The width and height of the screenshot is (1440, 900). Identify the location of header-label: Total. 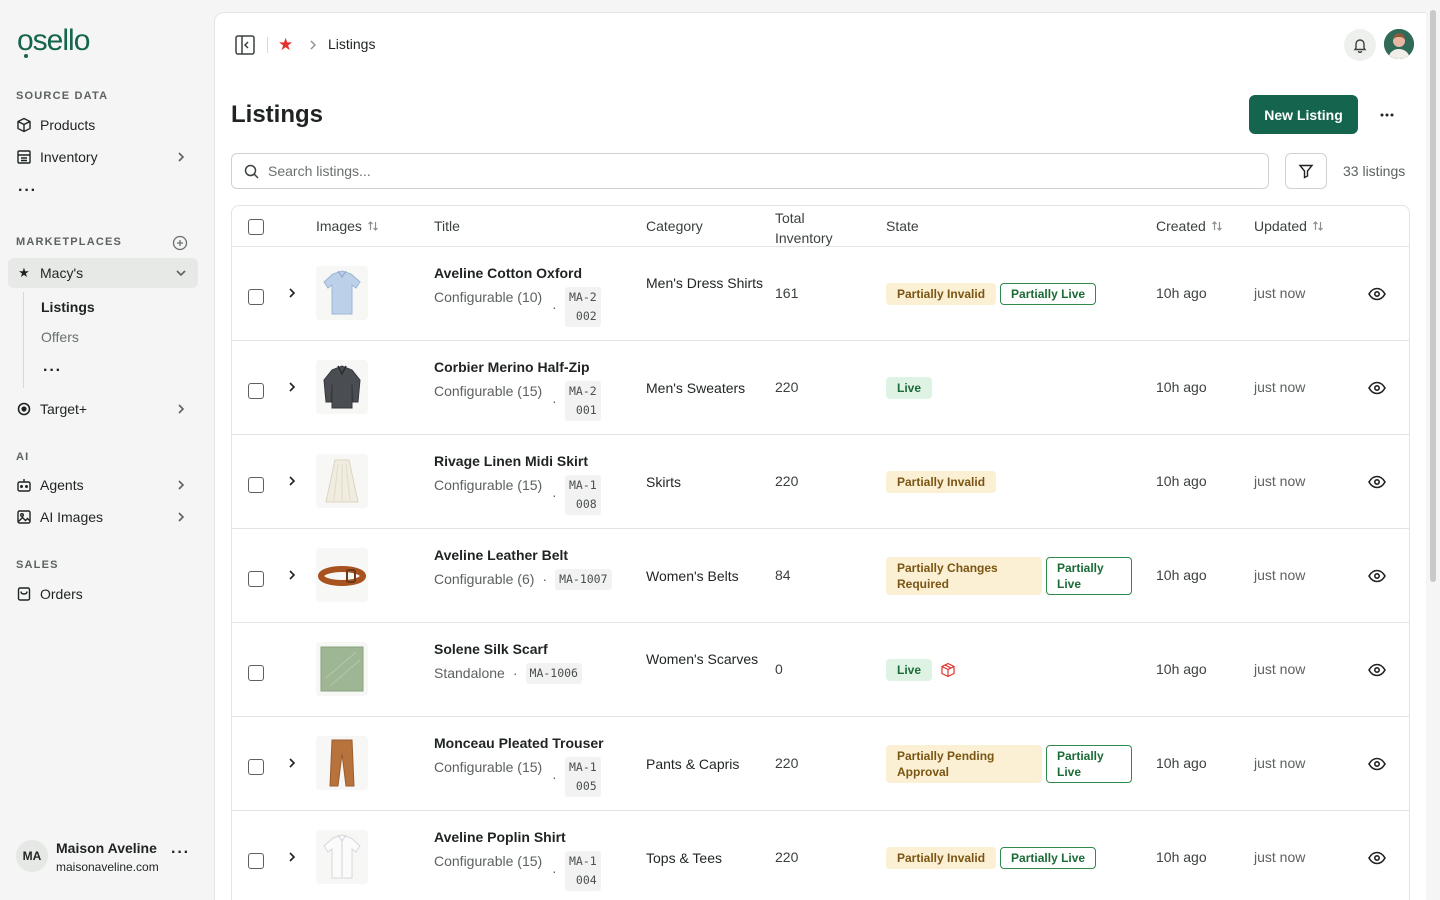
(790, 218).